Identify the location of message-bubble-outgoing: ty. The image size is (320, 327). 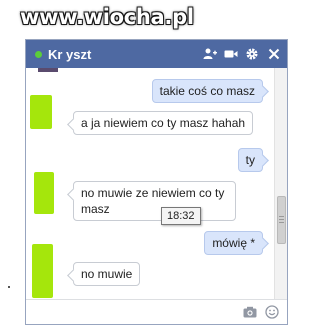
(250, 160).